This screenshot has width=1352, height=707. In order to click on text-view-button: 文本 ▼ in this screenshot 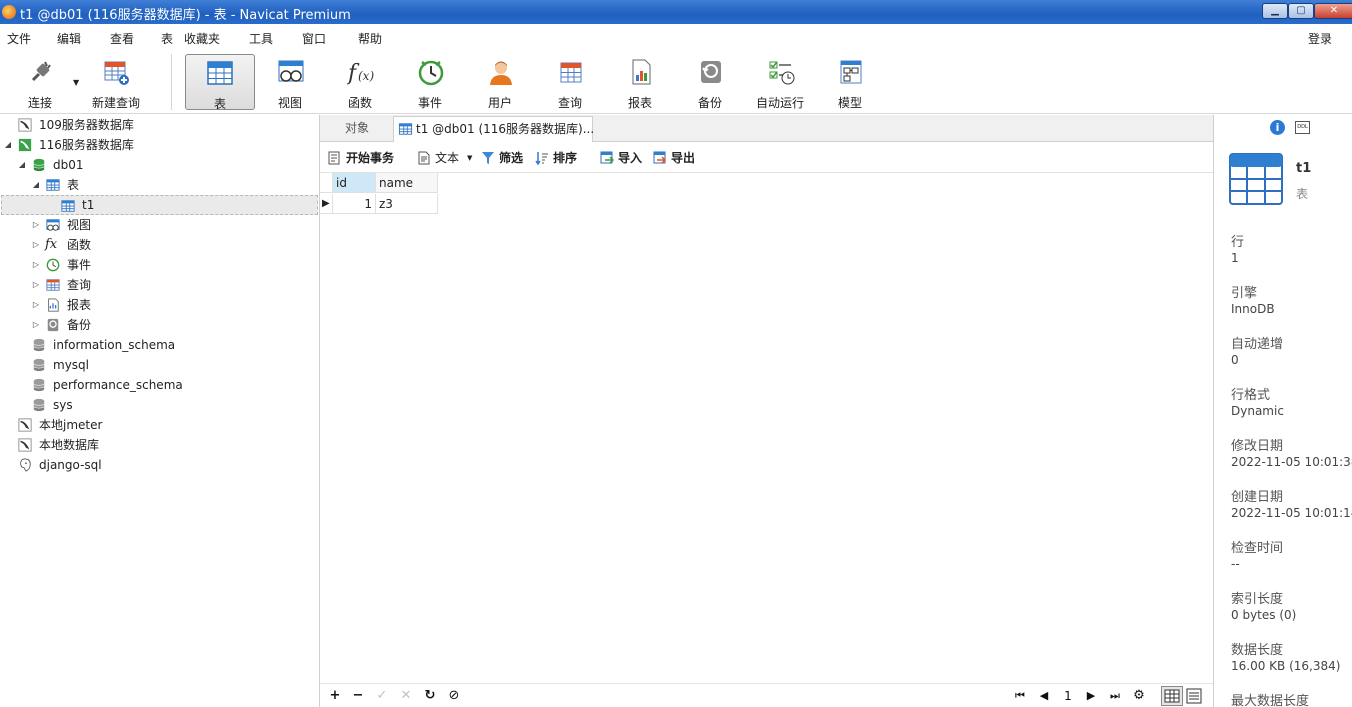, I will do `click(447, 158)`.